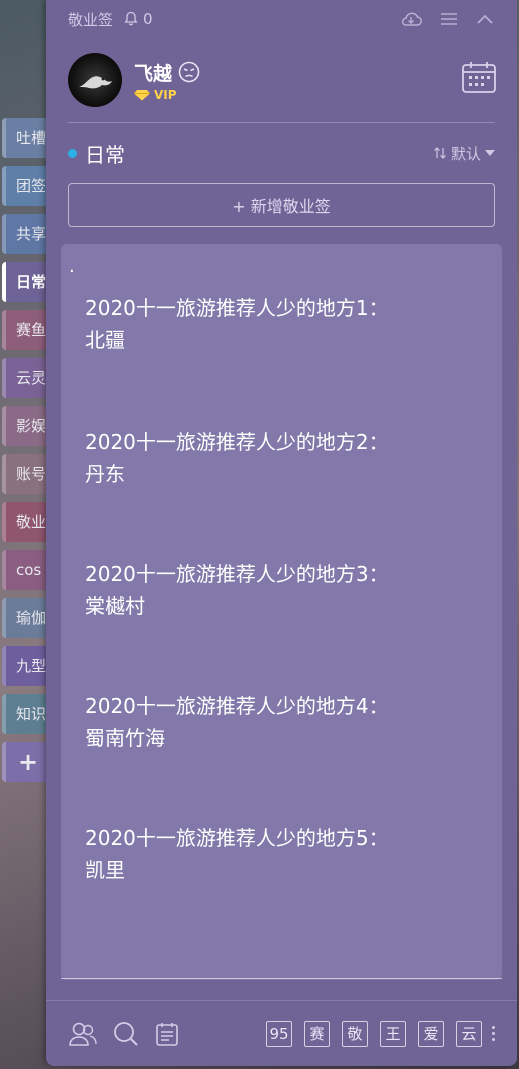 The width and height of the screenshot is (519, 1069). I want to click on tab-yujia: 瑜伽, so click(27, 618).